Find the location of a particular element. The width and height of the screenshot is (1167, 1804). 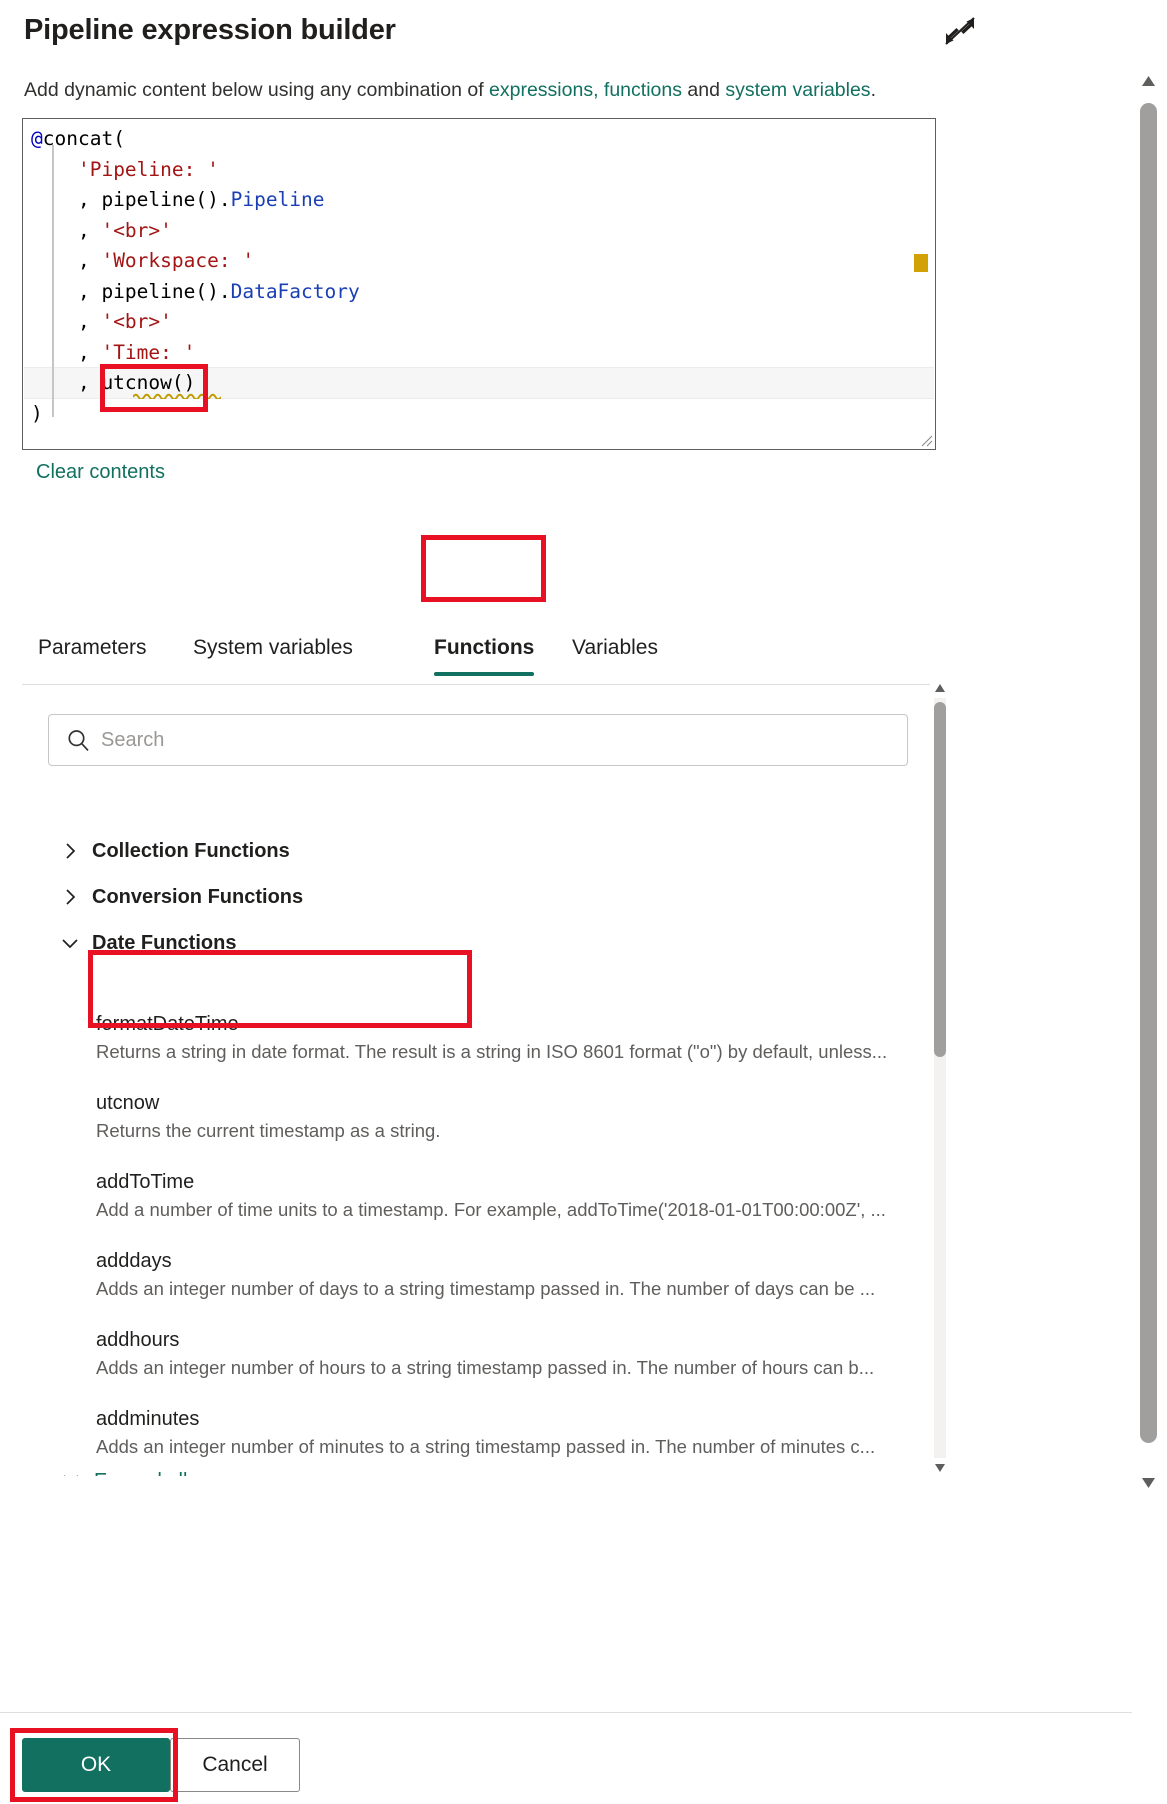

search-input is located at coordinates (494, 740).